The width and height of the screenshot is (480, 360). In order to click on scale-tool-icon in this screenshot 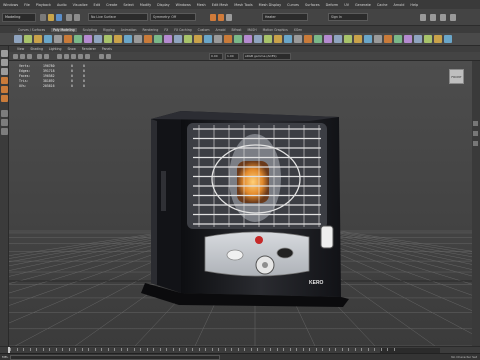, I will do `click(4, 98)`.